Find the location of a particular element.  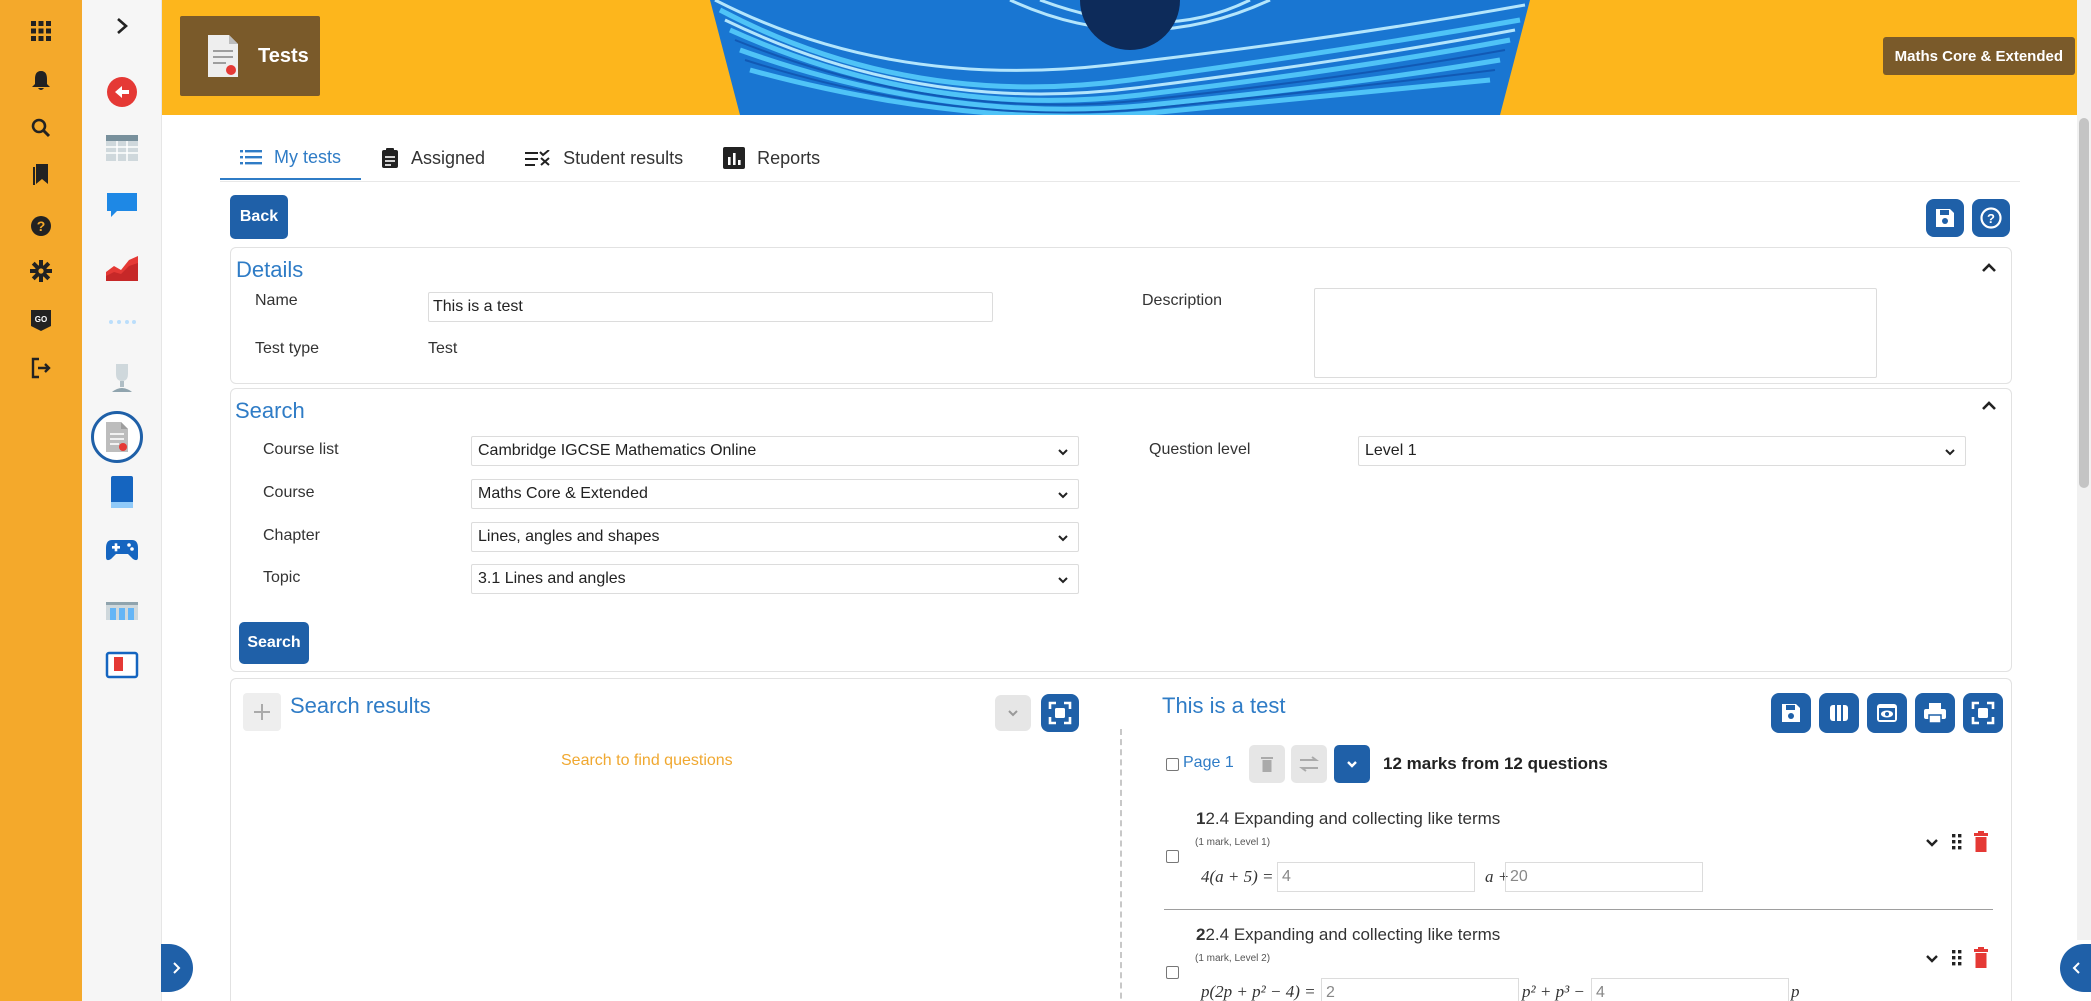

question-expression: 4(a + 5) = is located at coordinates (1237, 876).